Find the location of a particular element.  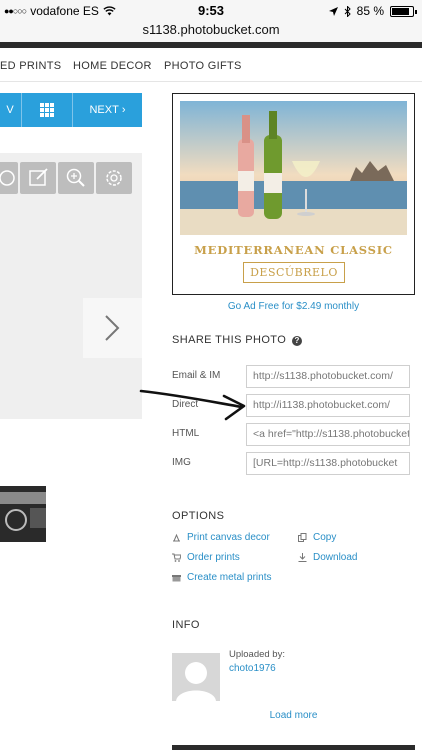

battery-icon is located at coordinates (403, 11).